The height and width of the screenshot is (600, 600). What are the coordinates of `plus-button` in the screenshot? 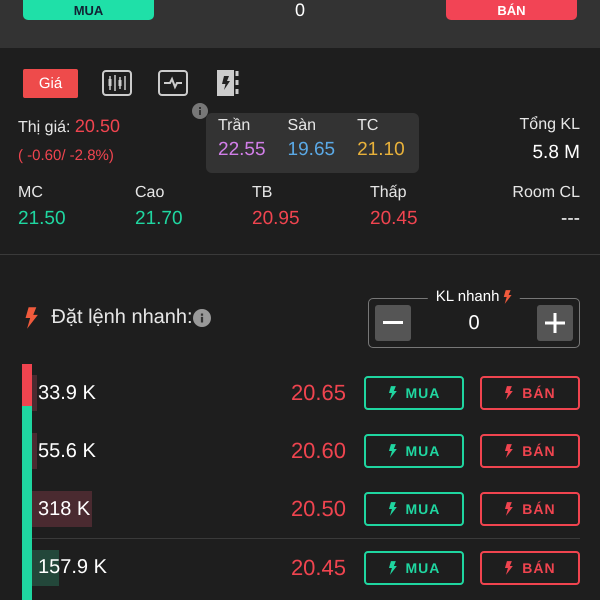 It's located at (555, 323).